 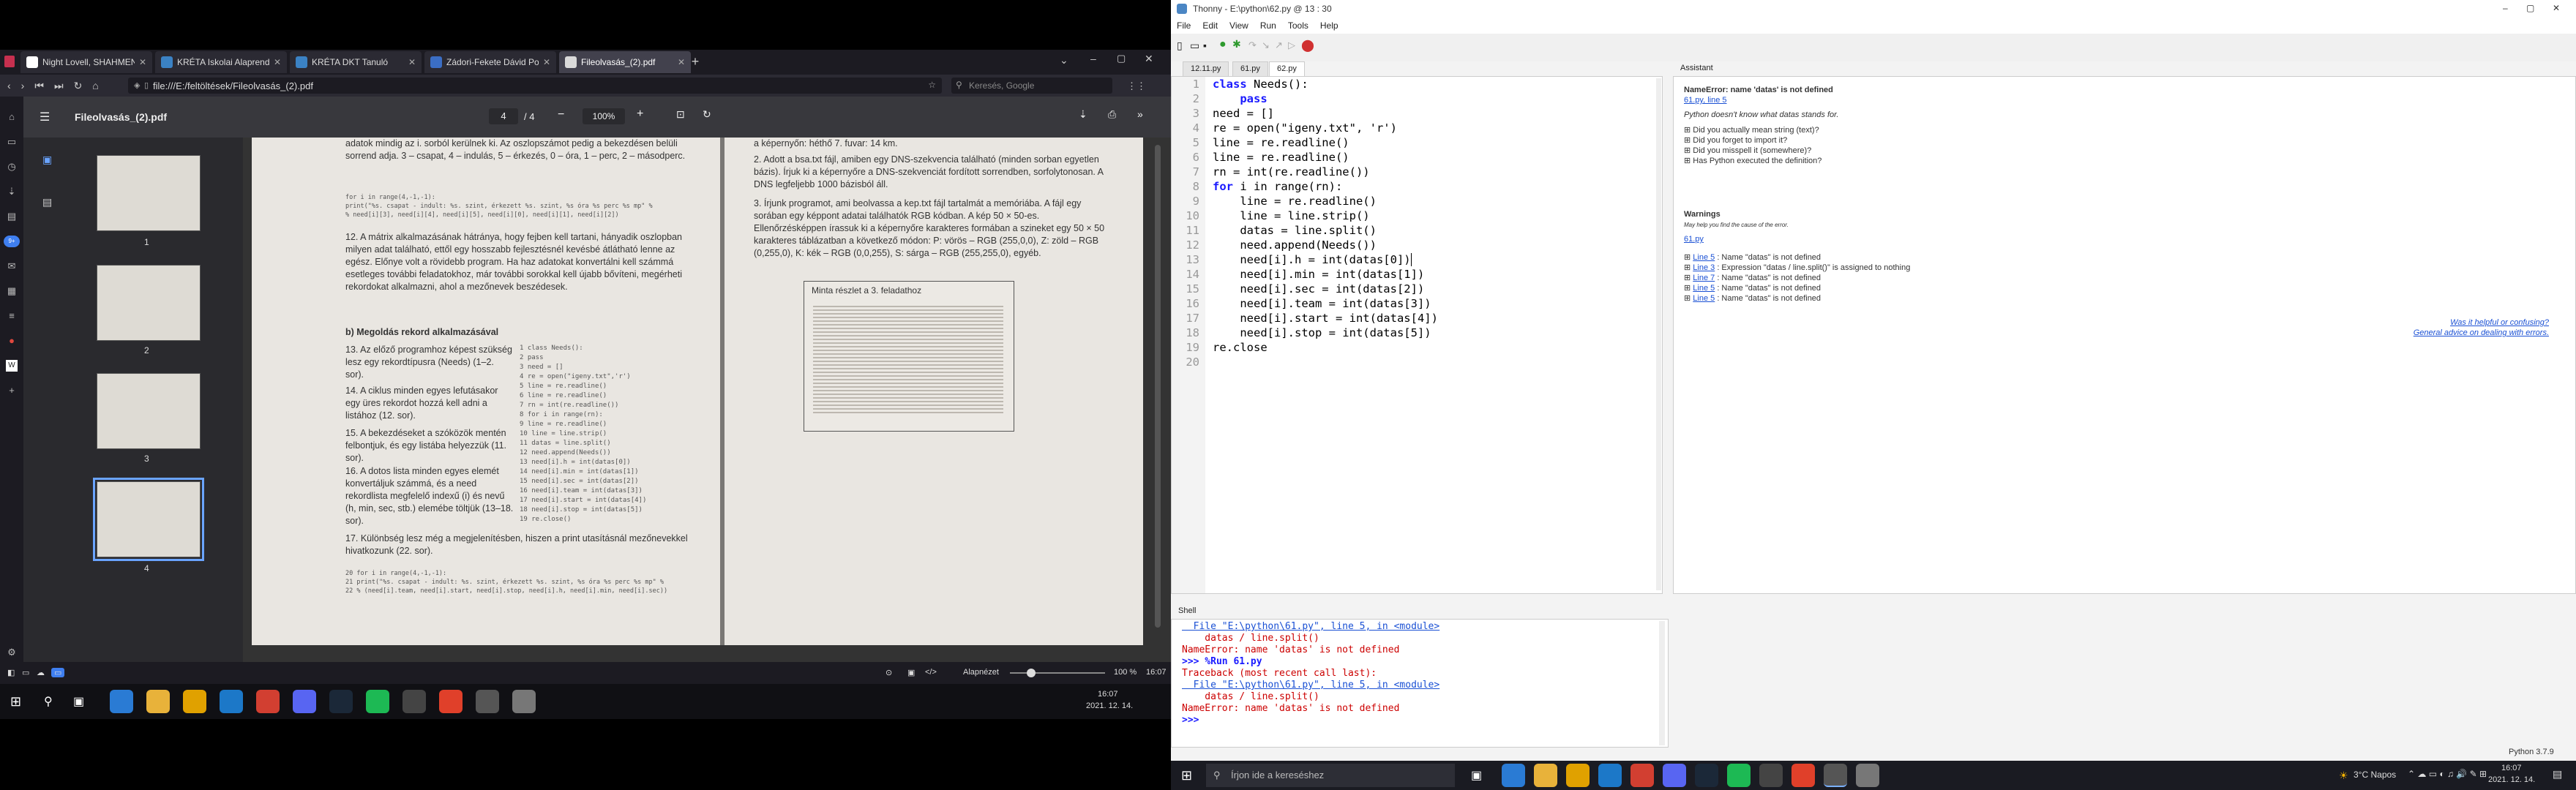 I want to click on zoom-out-icon: −, so click(x=561, y=114).